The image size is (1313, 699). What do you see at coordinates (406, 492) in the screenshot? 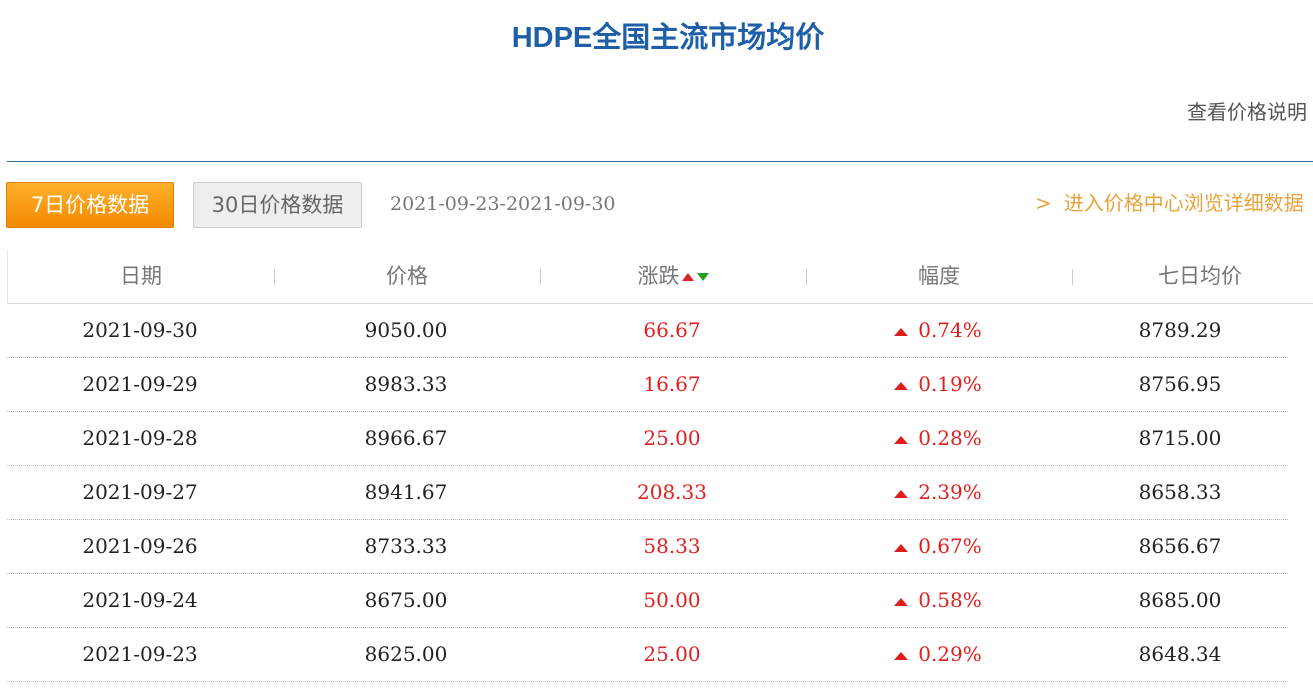
I see `cell-price: 8941.67` at bounding box center [406, 492].